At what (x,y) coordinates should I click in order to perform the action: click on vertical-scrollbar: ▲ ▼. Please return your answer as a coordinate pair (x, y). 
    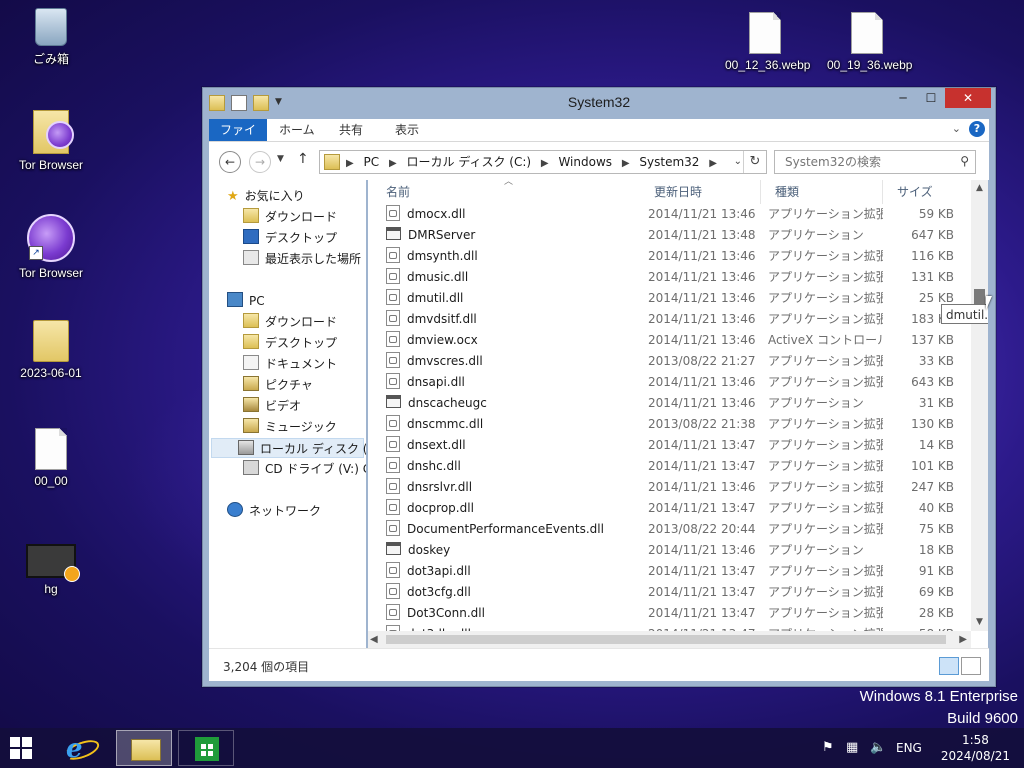
    Looking at the image, I should click on (979, 405).